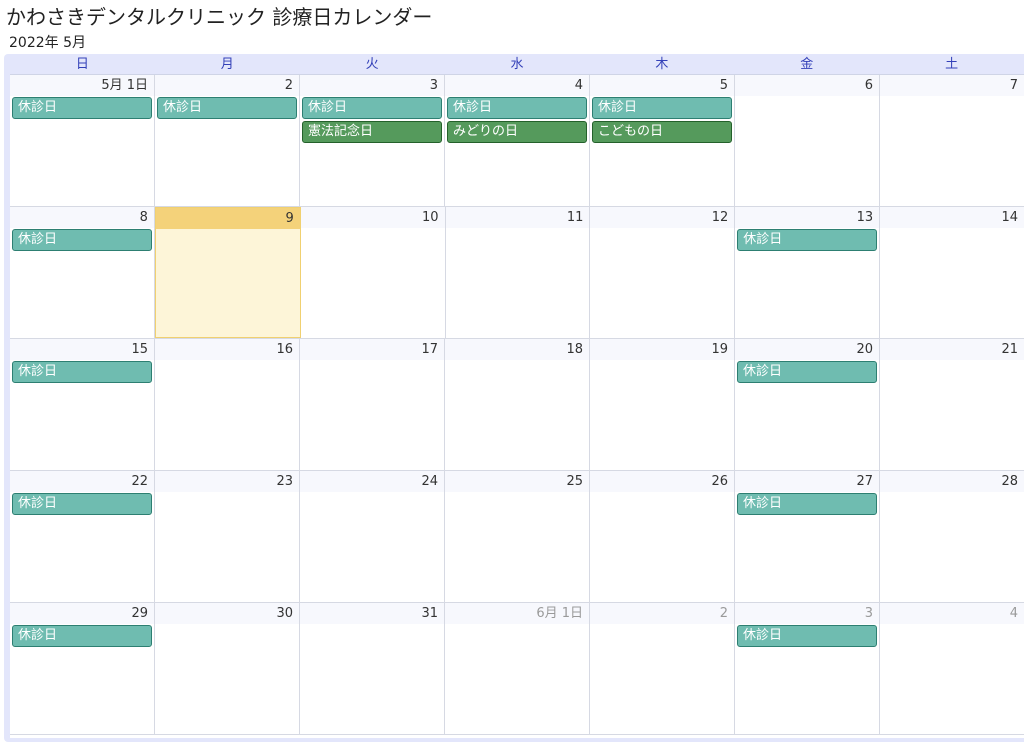  Describe the element at coordinates (227, 404) in the screenshot. I see `day-cell: 16` at that location.